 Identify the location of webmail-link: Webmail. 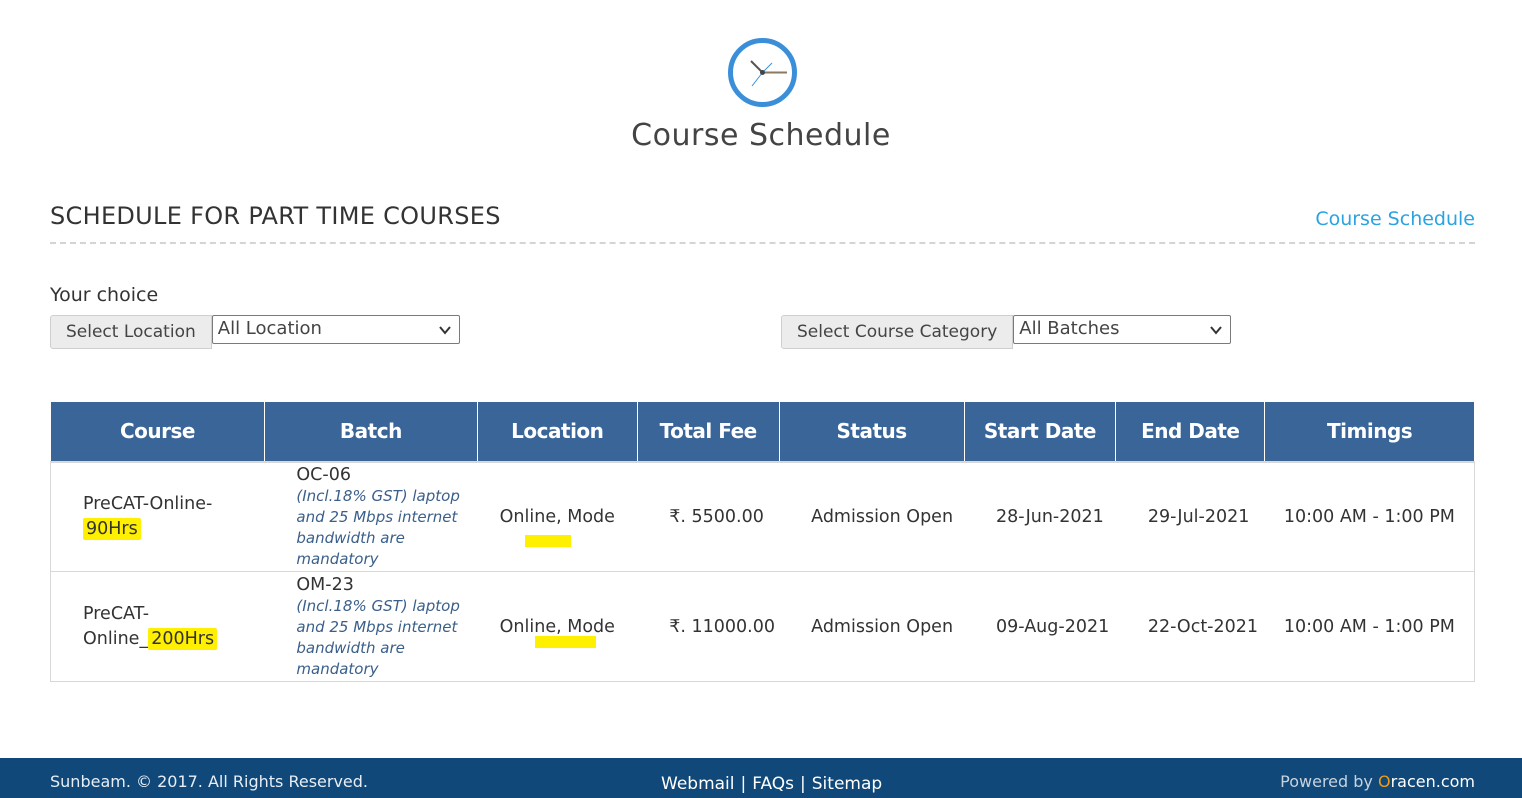
(698, 784).